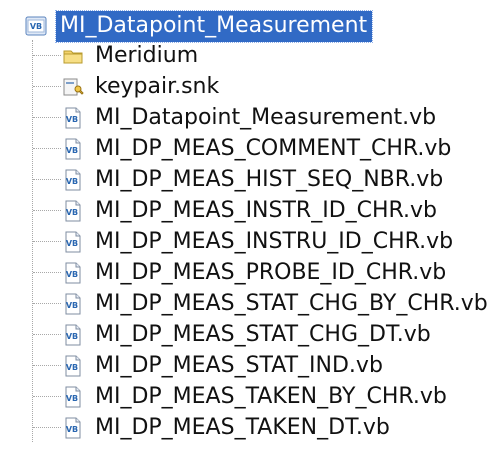 The image size is (488, 451). I want to click on tree-item-vb-file: VB MI_DP_MEAS_INSTRU_ID_CHR.vb, so click(243, 242).